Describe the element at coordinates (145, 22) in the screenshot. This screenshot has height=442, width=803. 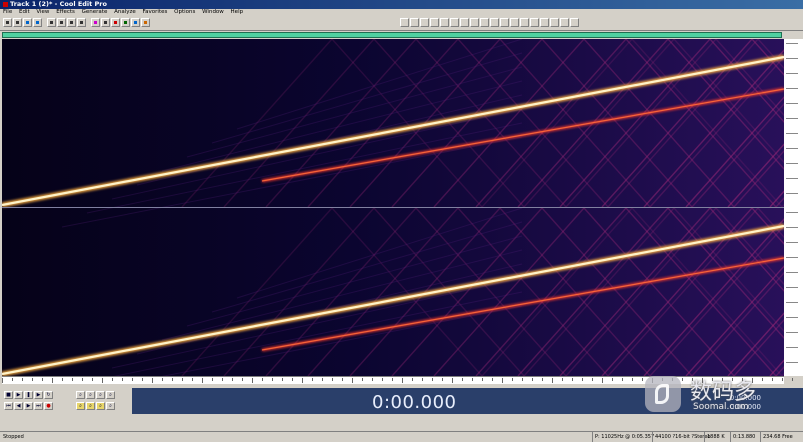
I see `marker-icon` at that location.